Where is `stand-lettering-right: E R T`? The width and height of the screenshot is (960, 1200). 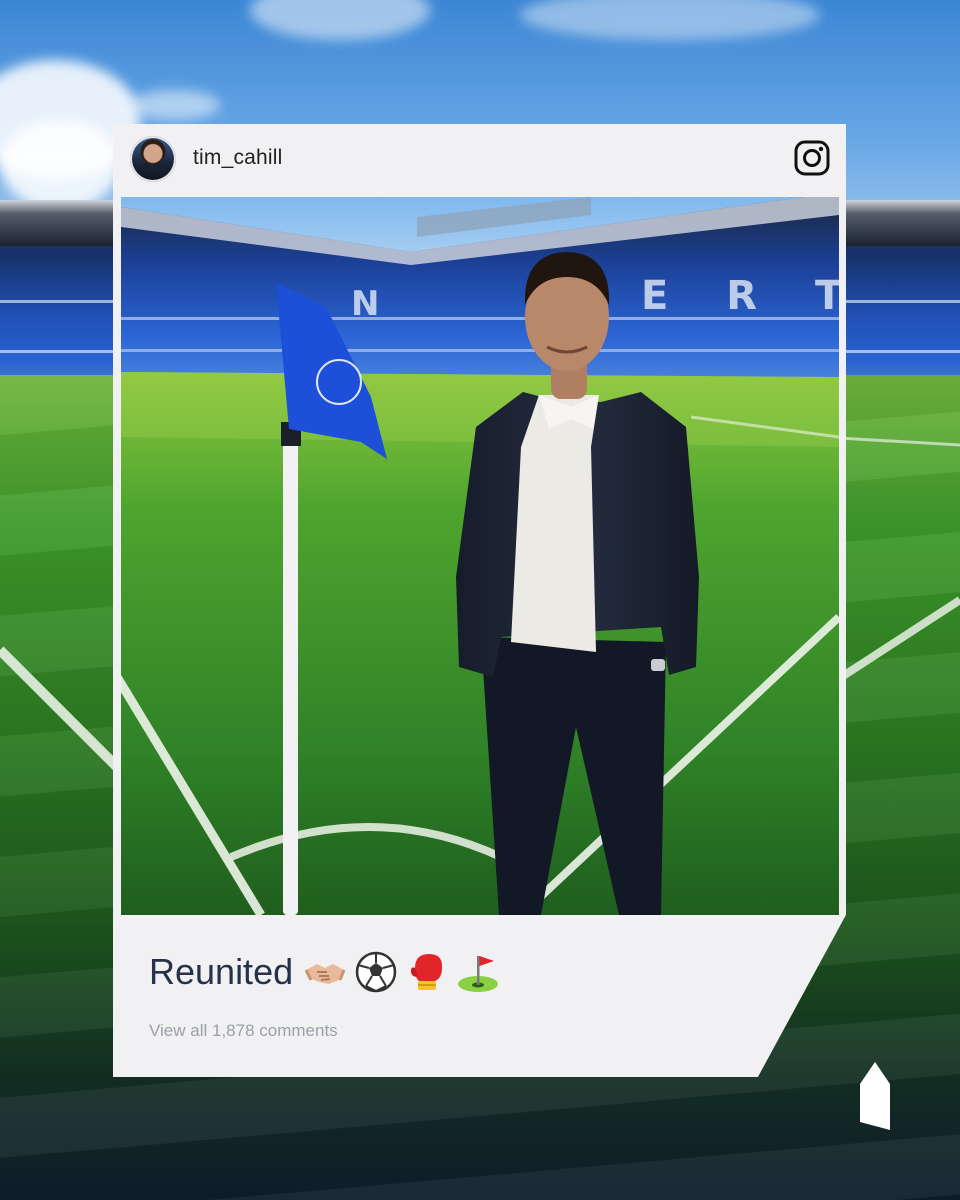
stand-lettering-right: E R T is located at coordinates (740, 296).